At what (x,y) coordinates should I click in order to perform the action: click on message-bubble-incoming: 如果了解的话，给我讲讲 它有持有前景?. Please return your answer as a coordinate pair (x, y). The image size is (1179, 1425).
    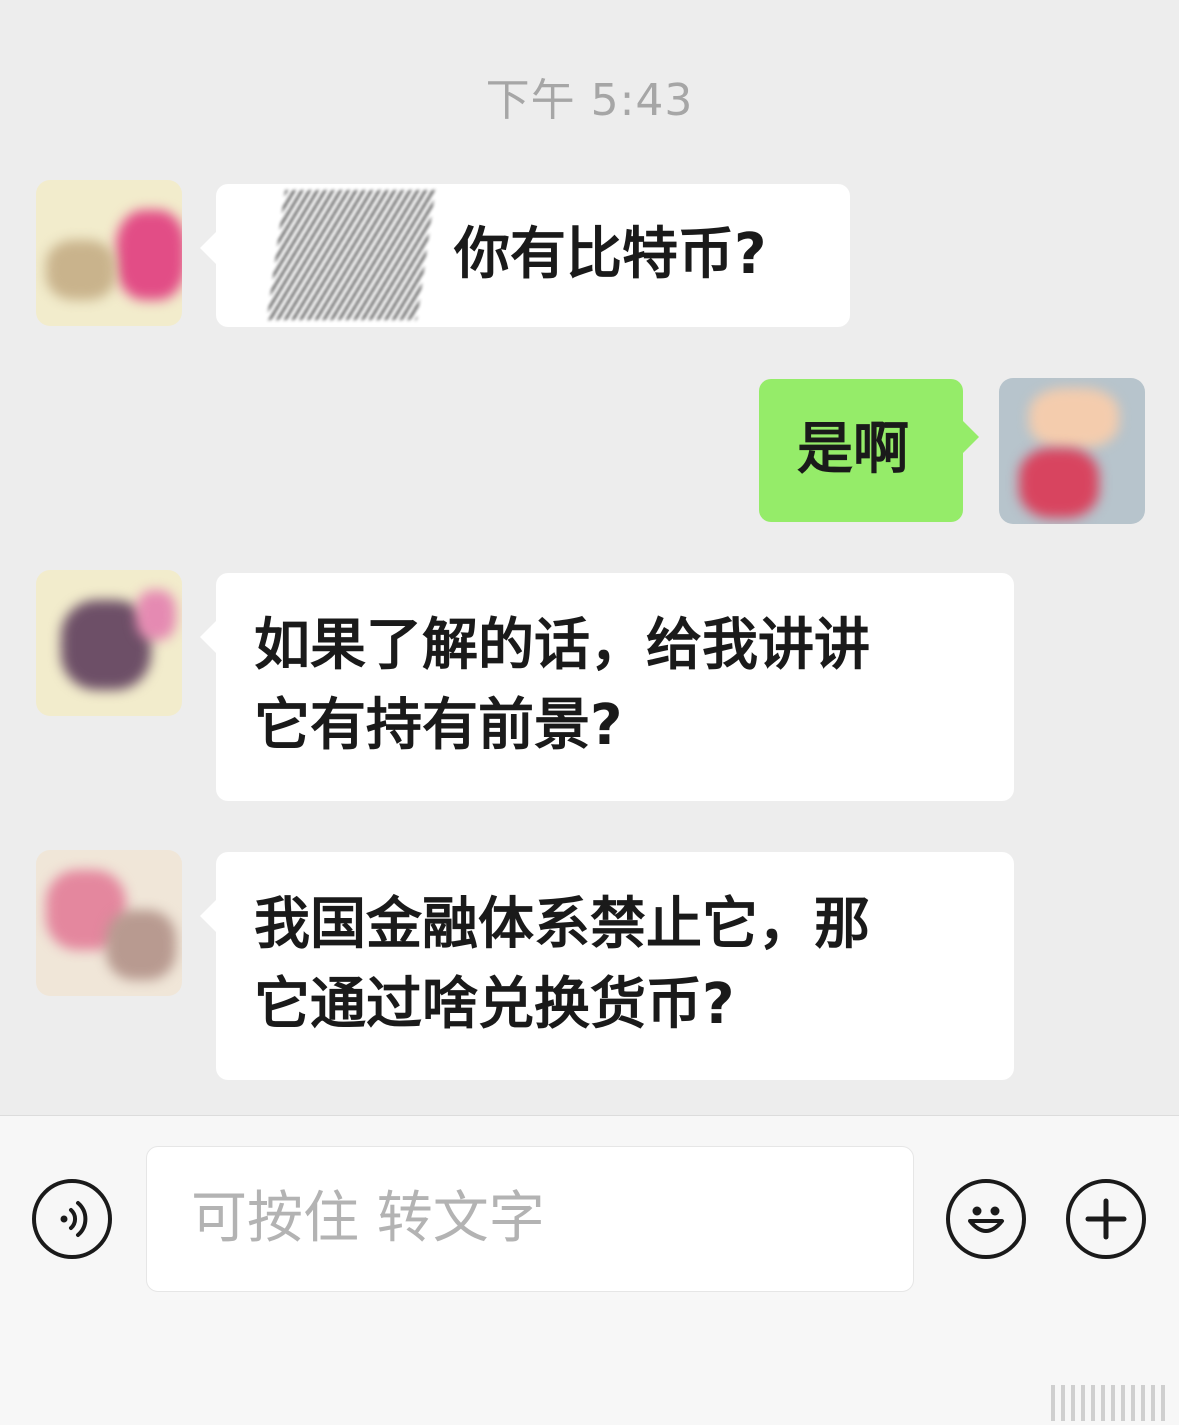
    Looking at the image, I should click on (607, 687).